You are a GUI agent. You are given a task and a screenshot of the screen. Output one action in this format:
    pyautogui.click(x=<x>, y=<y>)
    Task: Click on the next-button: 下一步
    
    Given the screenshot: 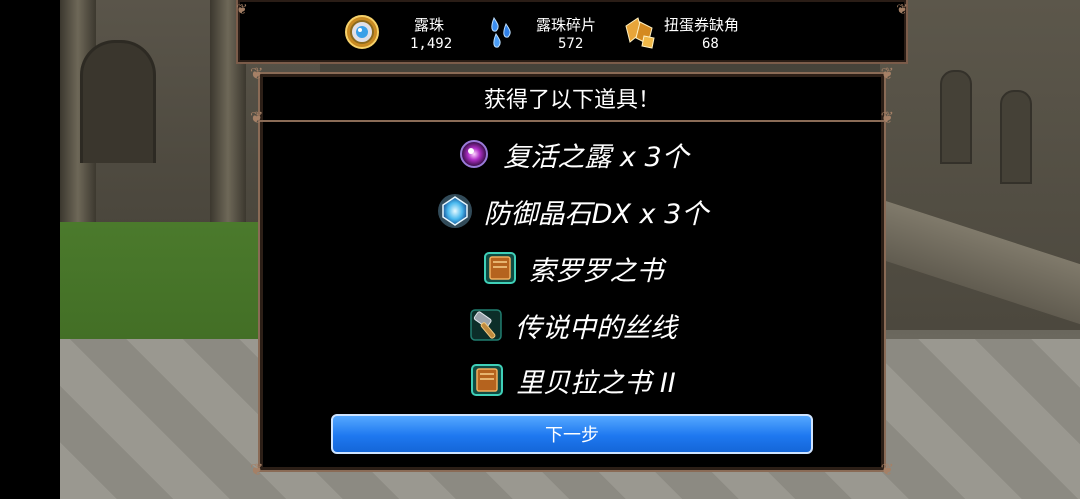 What is the action you would take?
    pyautogui.click(x=572, y=434)
    